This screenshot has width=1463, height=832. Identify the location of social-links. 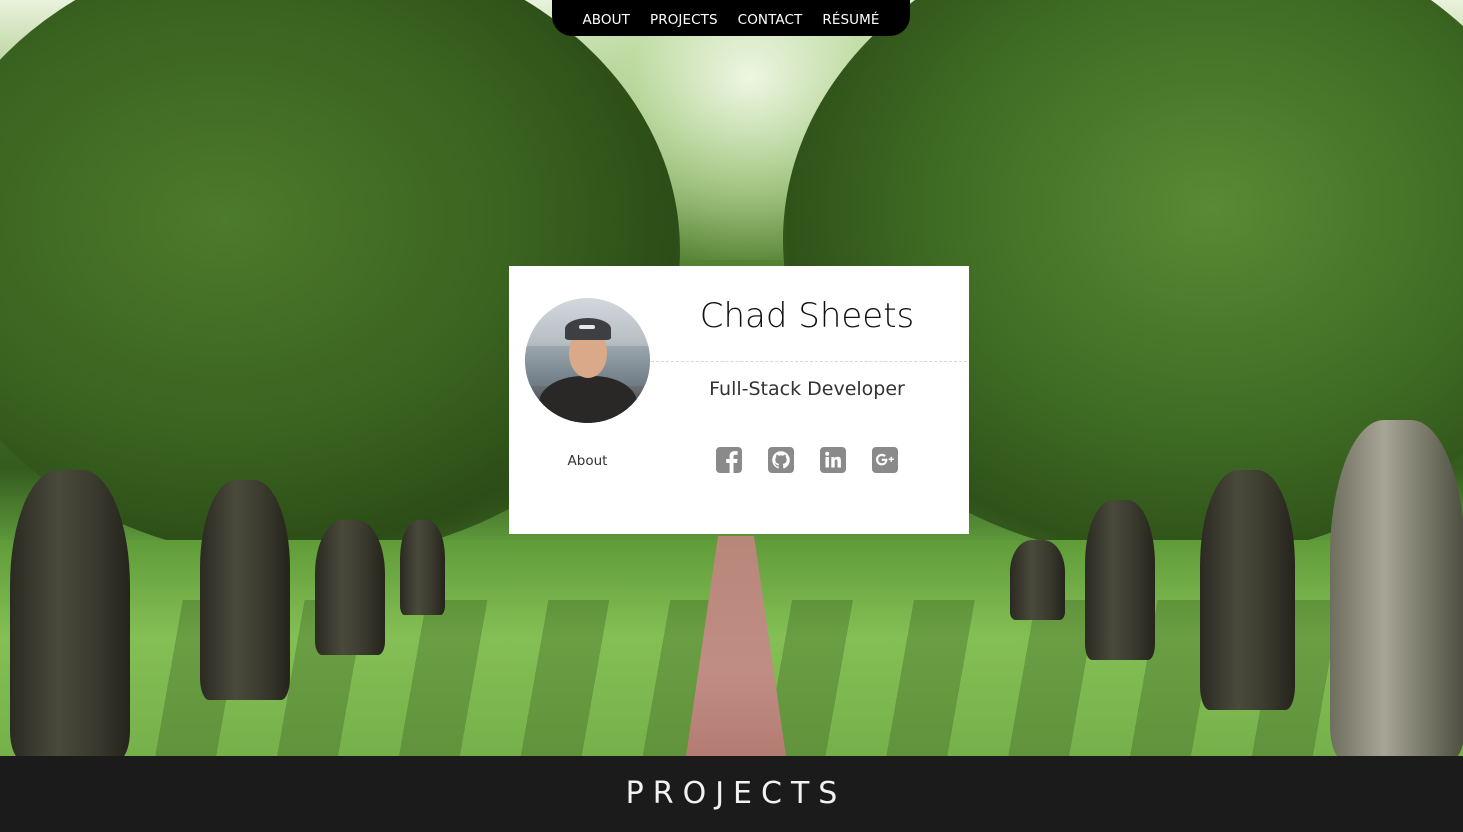
(807, 460).